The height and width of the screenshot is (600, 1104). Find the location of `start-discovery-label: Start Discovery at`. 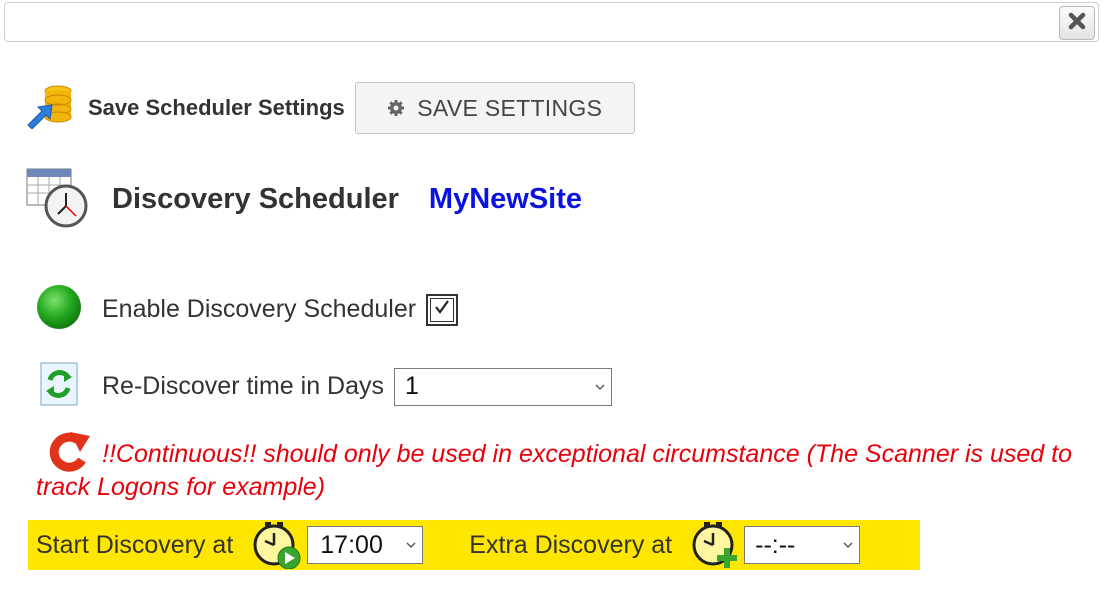

start-discovery-label: Start Discovery at is located at coordinates (135, 544).